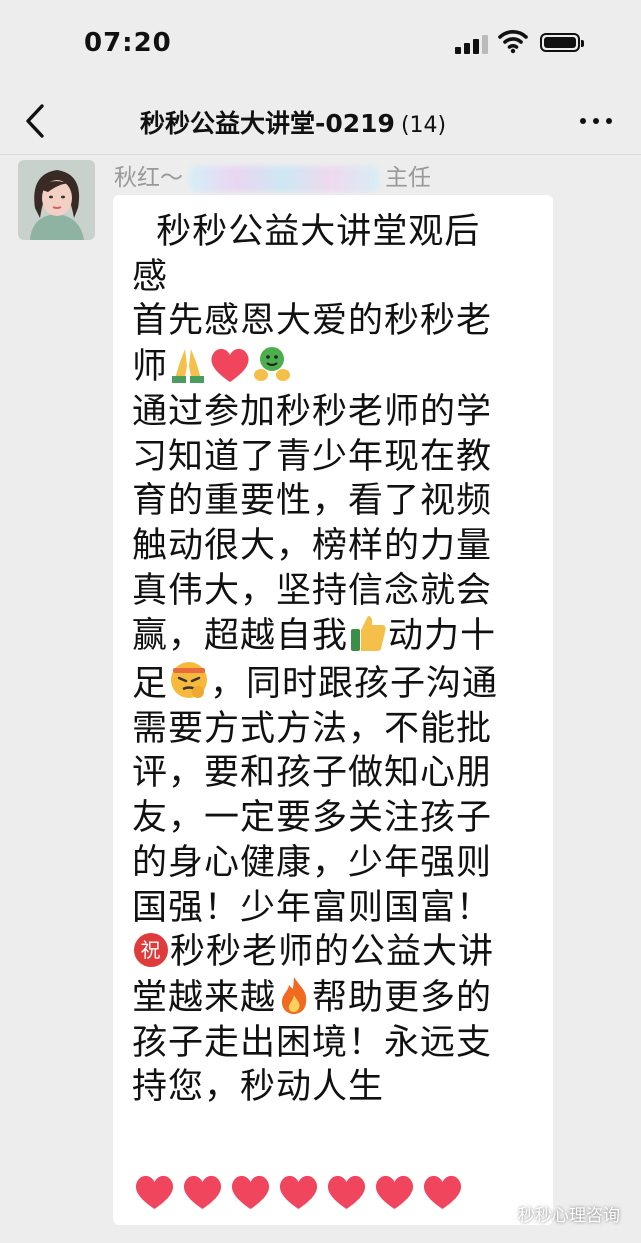 Image resolution: width=641 pixels, height=1243 pixels. What do you see at coordinates (204, 997) in the screenshot?
I see `message-line: 堂越来越` at bounding box center [204, 997].